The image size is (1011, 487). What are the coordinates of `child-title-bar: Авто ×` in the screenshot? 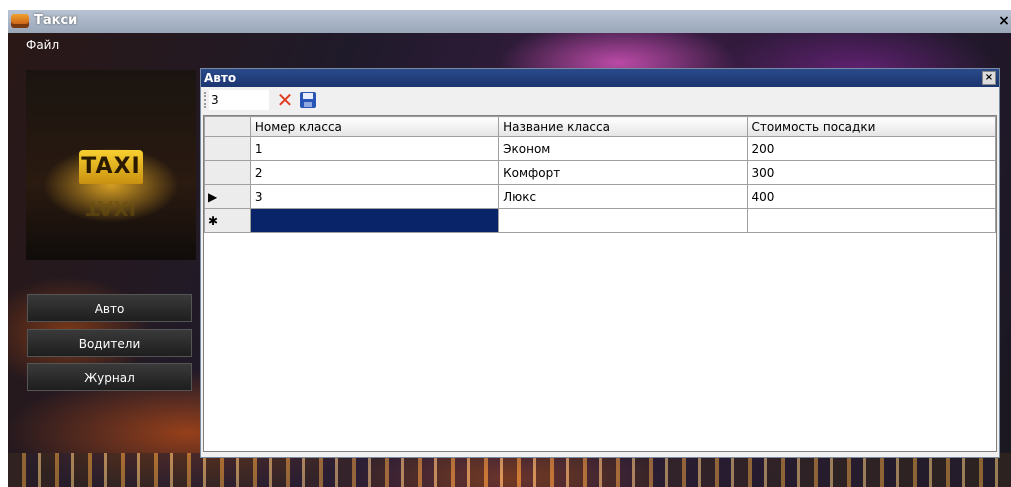 It's located at (600, 78).